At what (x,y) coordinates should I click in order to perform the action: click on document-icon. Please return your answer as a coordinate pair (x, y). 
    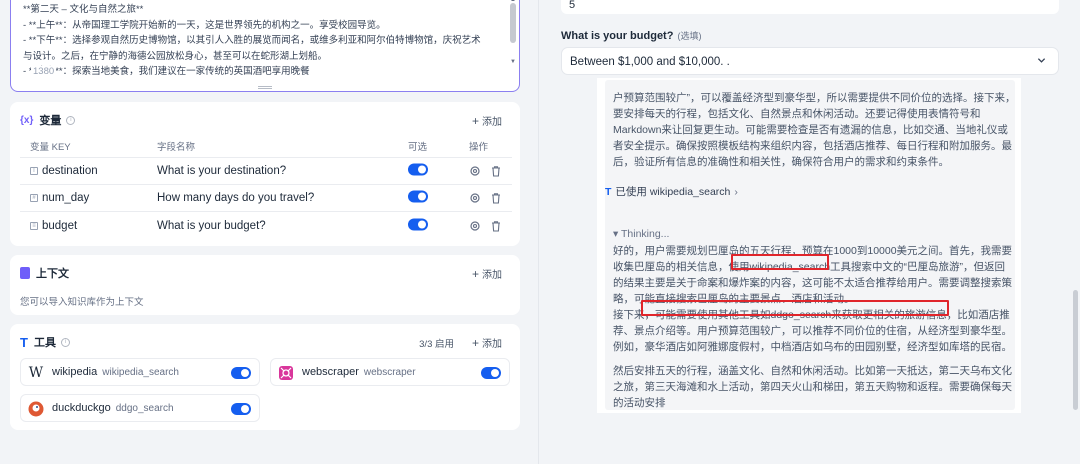
    Looking at the image, I should click on (25, 273).